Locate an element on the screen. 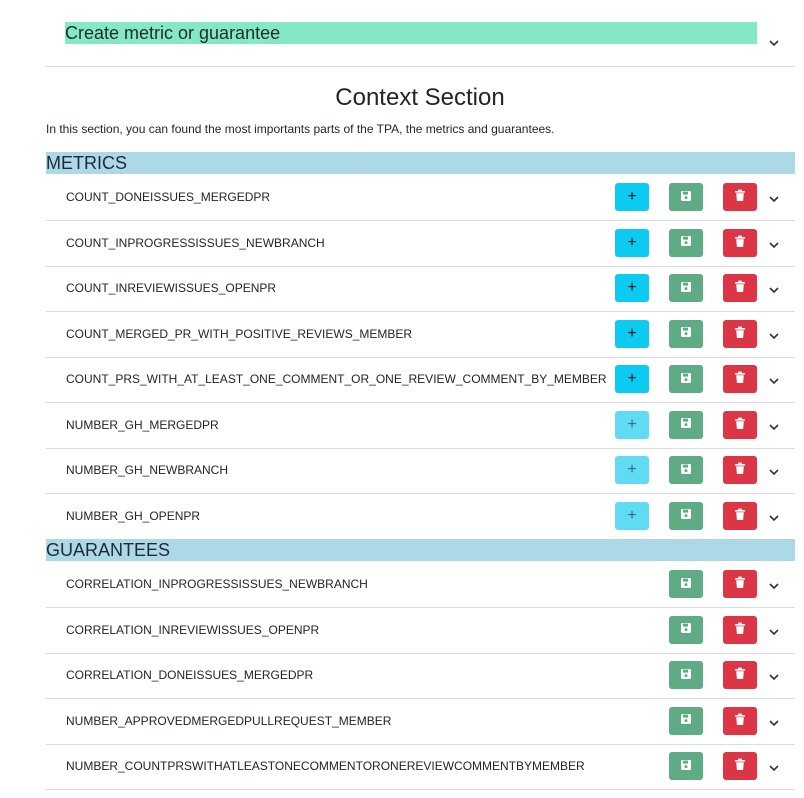 Image resolution: width=804 pixels, height=798 pixels. guarantee-item: CORRELATION_INREVIEWISSUES_OPENPR is located at coordinates (420, 631).